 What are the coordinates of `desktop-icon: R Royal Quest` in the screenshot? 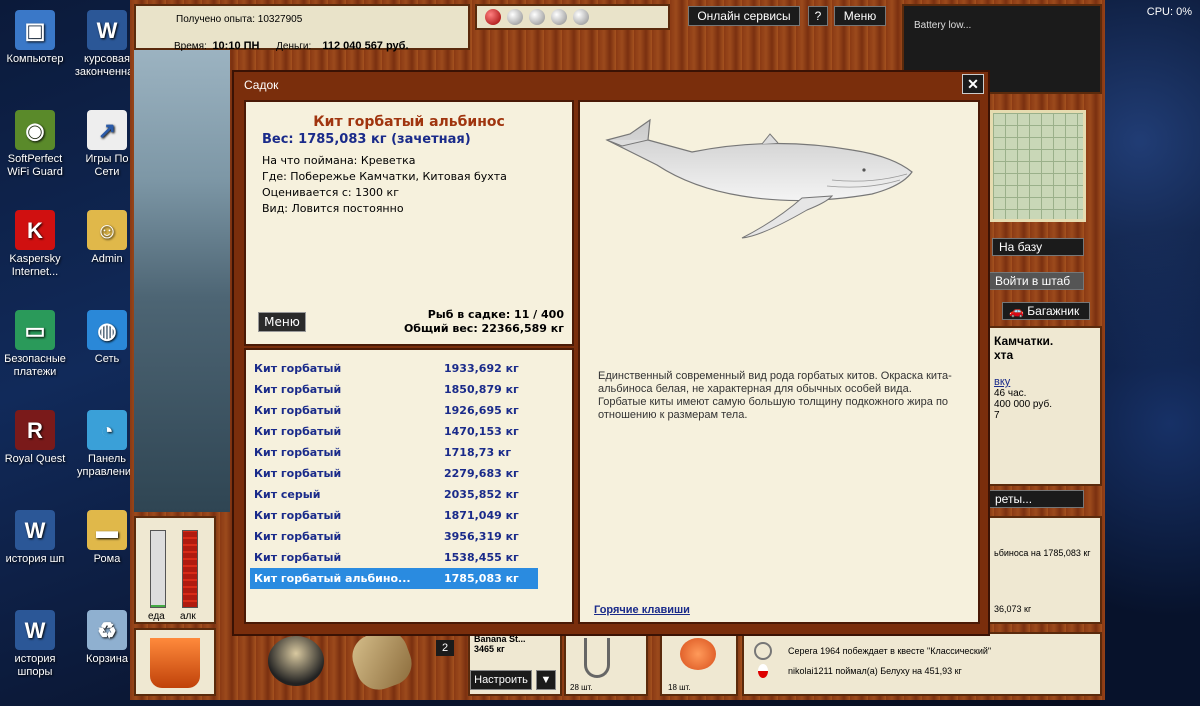 It's located at (35, 438).